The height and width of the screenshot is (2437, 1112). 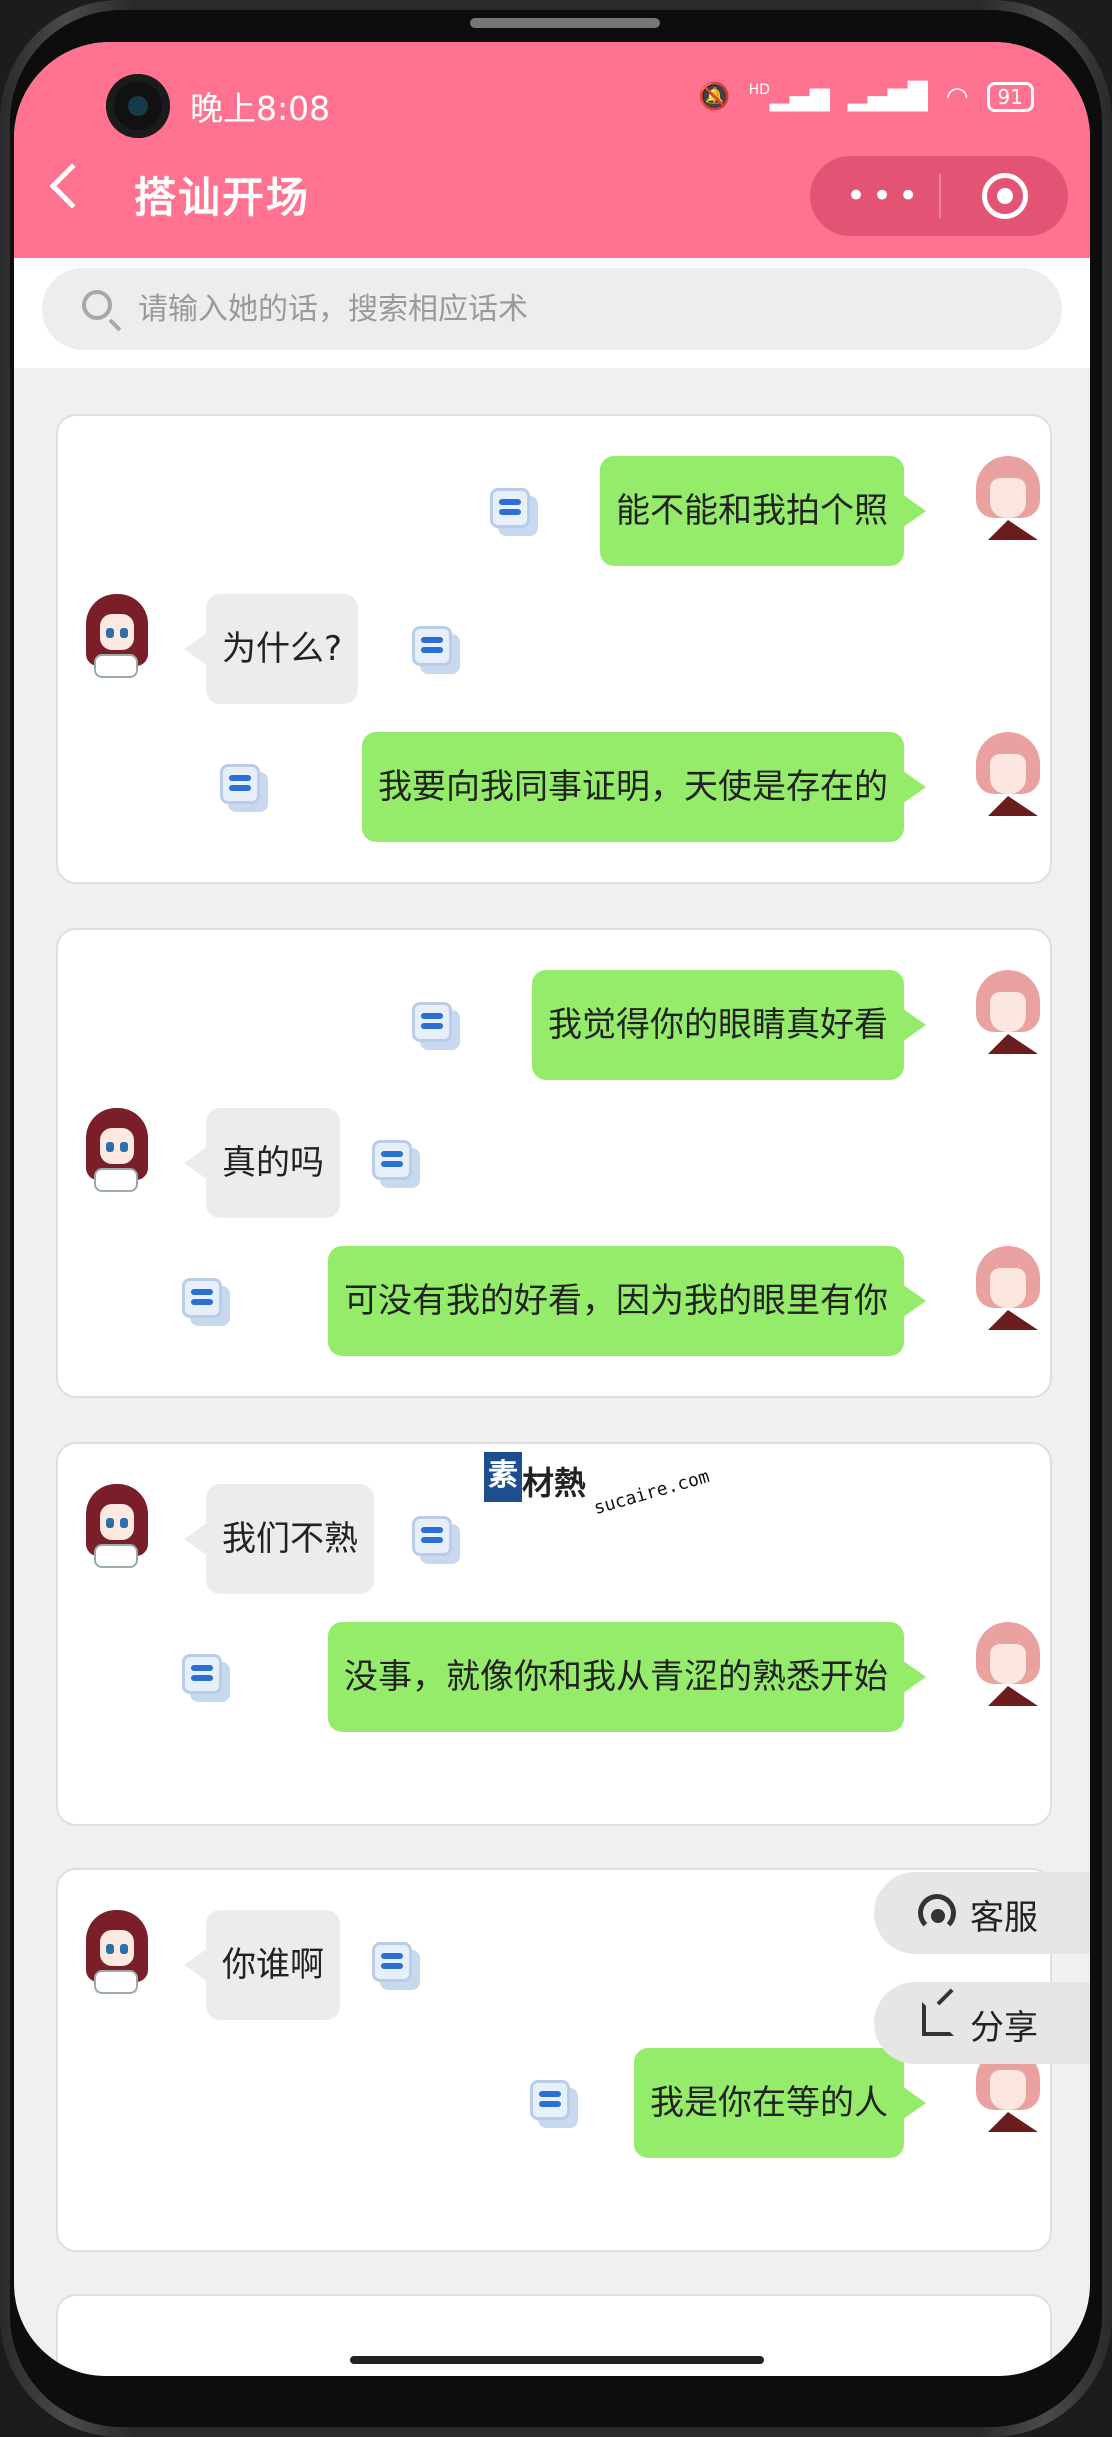 I want to click on customer-service-button: 客服, so click(x=982, y=1913).